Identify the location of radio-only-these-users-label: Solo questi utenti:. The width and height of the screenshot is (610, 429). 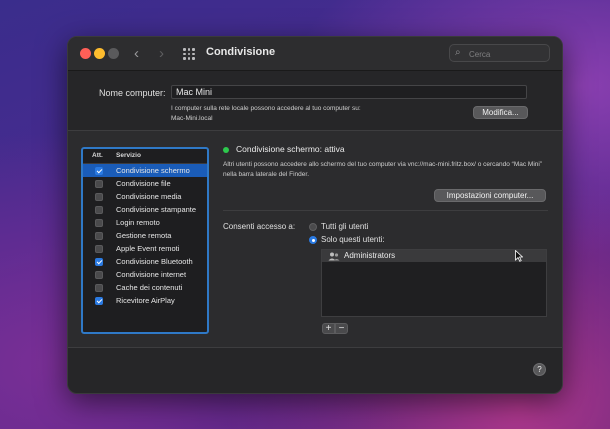
(353, 239).